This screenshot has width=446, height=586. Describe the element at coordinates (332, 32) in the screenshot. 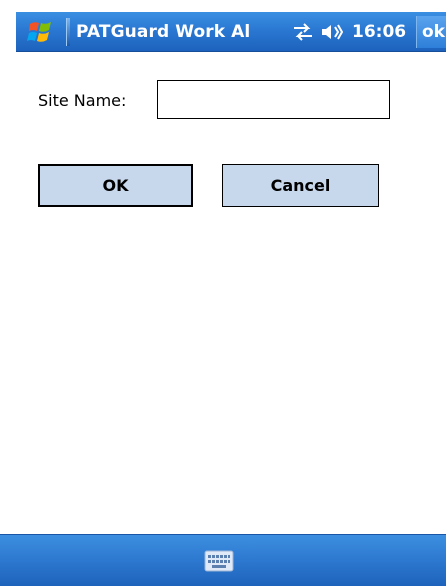

I see `volume-icon` at that location.